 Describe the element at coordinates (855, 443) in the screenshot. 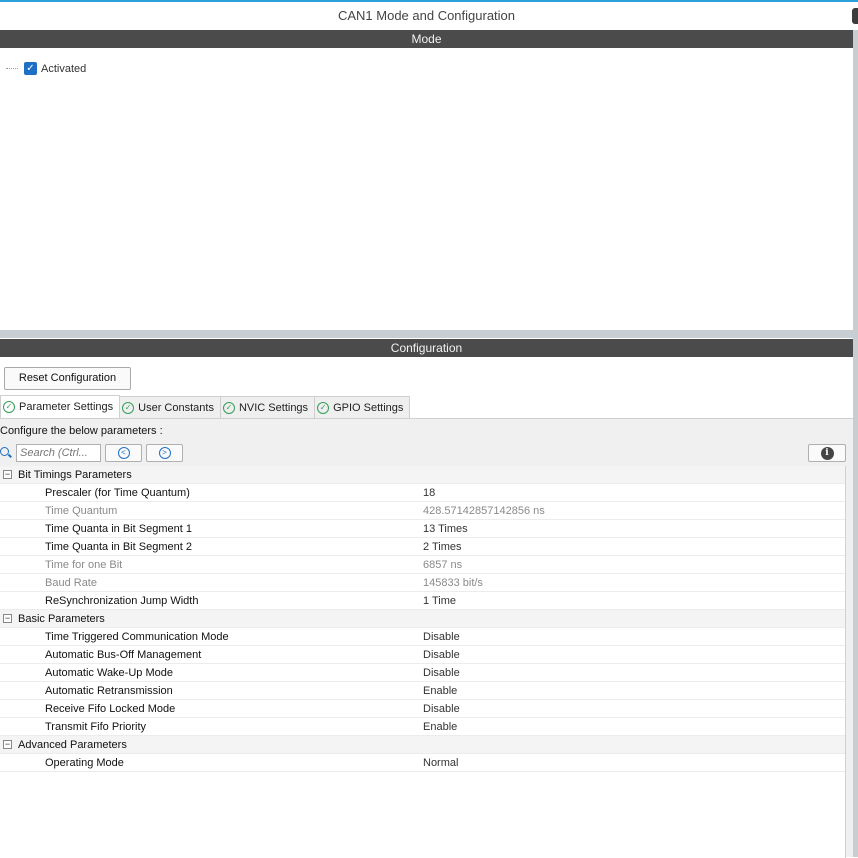

I see `right-scroll-edge` at that location.